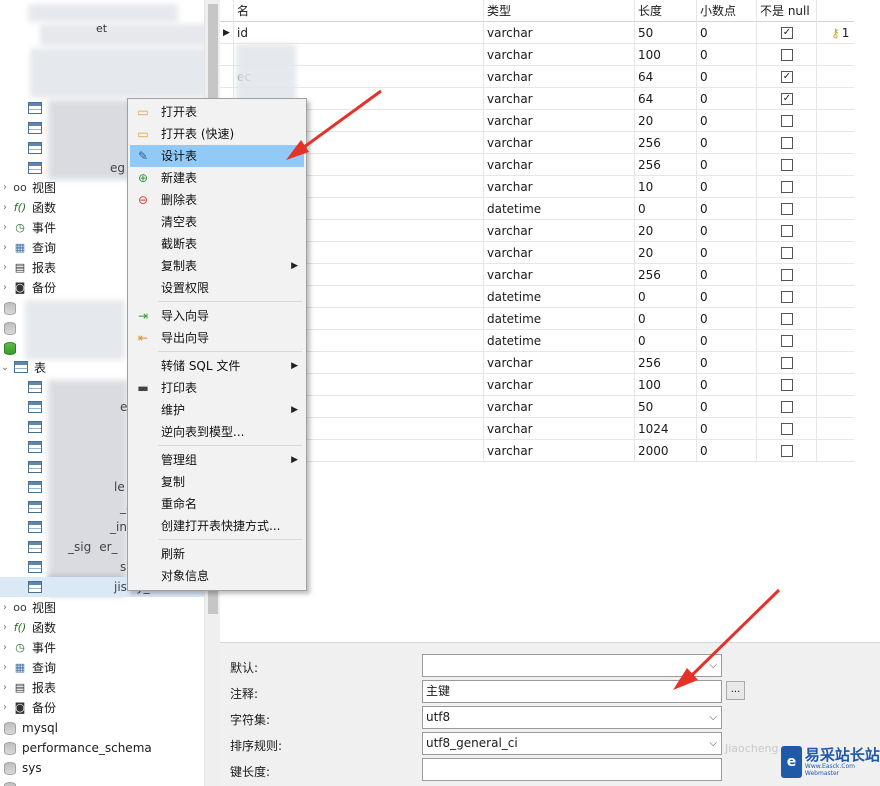  I want to click on menu-item-import: ⇥ 导入向导, so click(217, 316).